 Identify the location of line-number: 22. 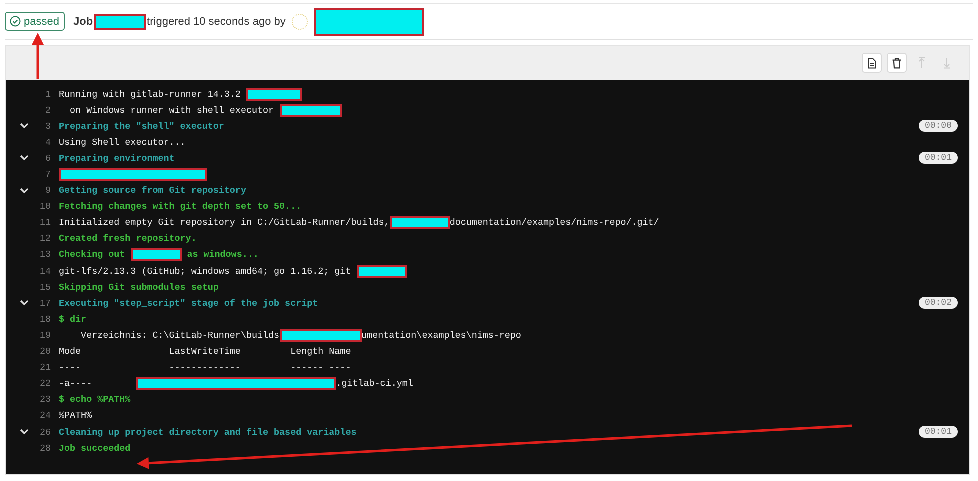
(44, 384).